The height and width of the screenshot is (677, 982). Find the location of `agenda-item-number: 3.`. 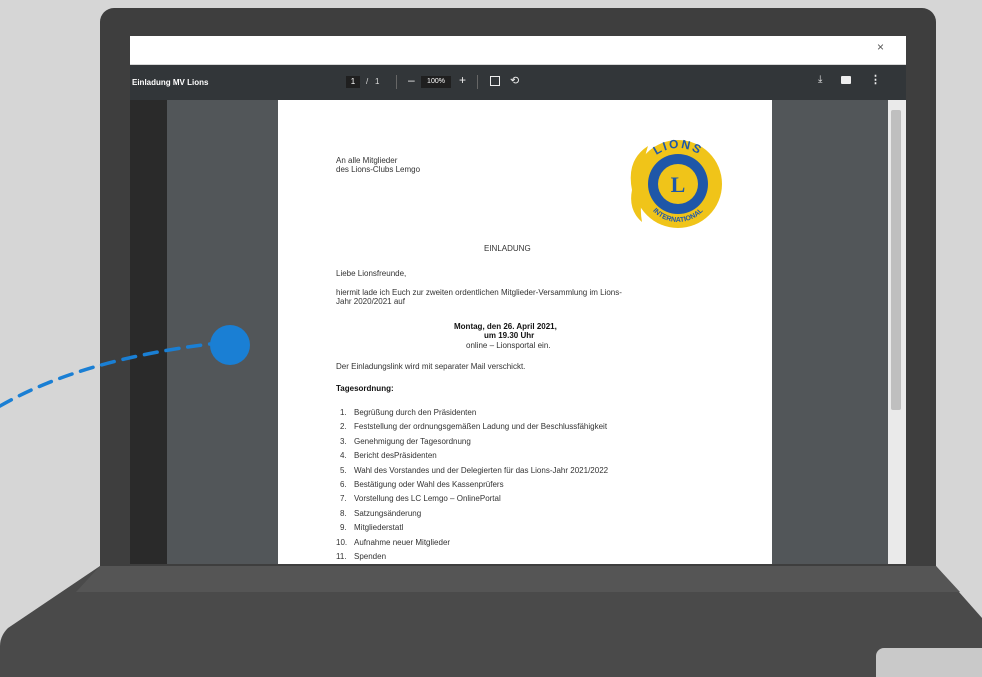

agenda-item-number: 3. is located at coordinates (343, 441).